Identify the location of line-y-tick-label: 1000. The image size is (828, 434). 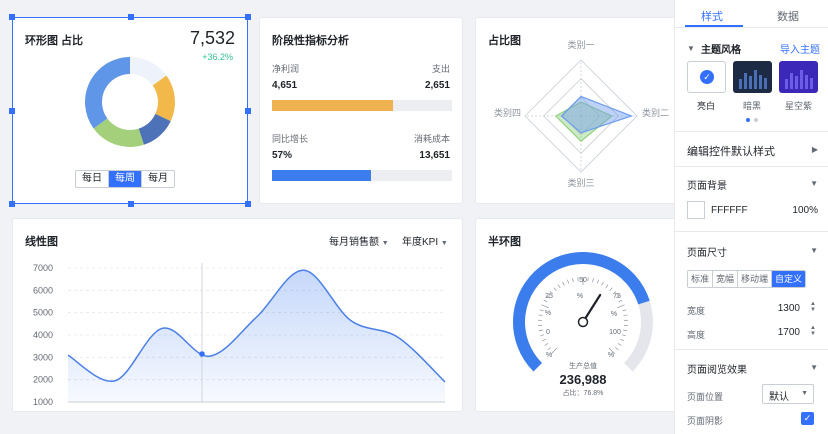
(43, 402).